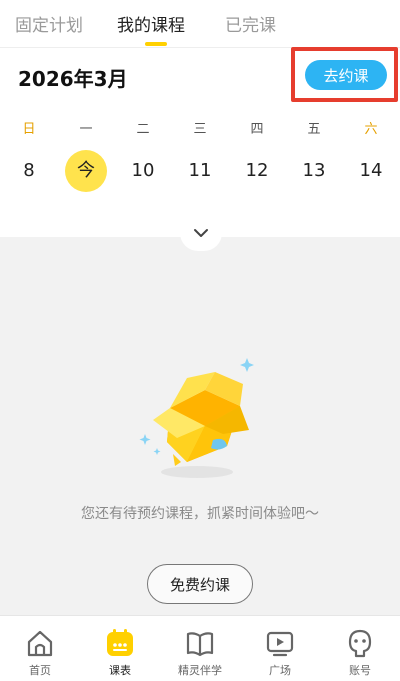 The height and width of the screenshot is (681, 400). I want to click on tab-my-courses: 我的课程, so click(151, 23).